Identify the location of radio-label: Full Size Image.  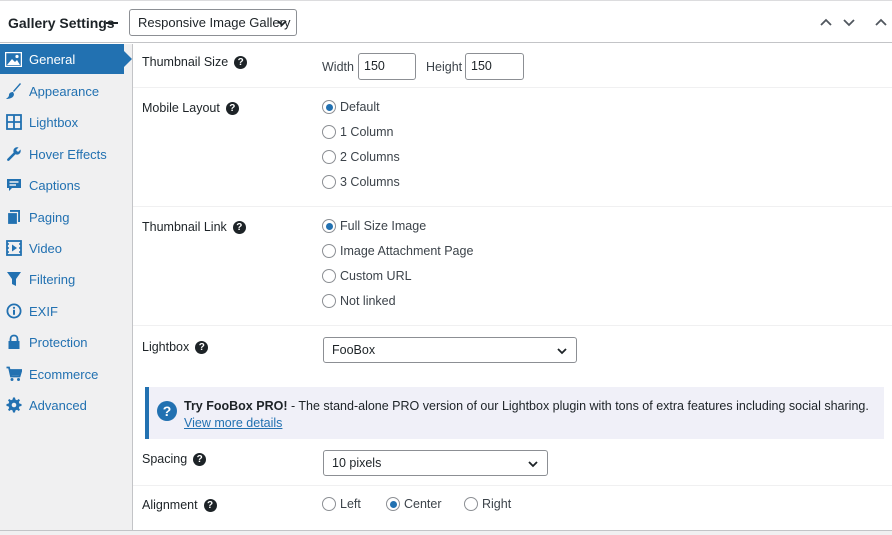
(383, 226).